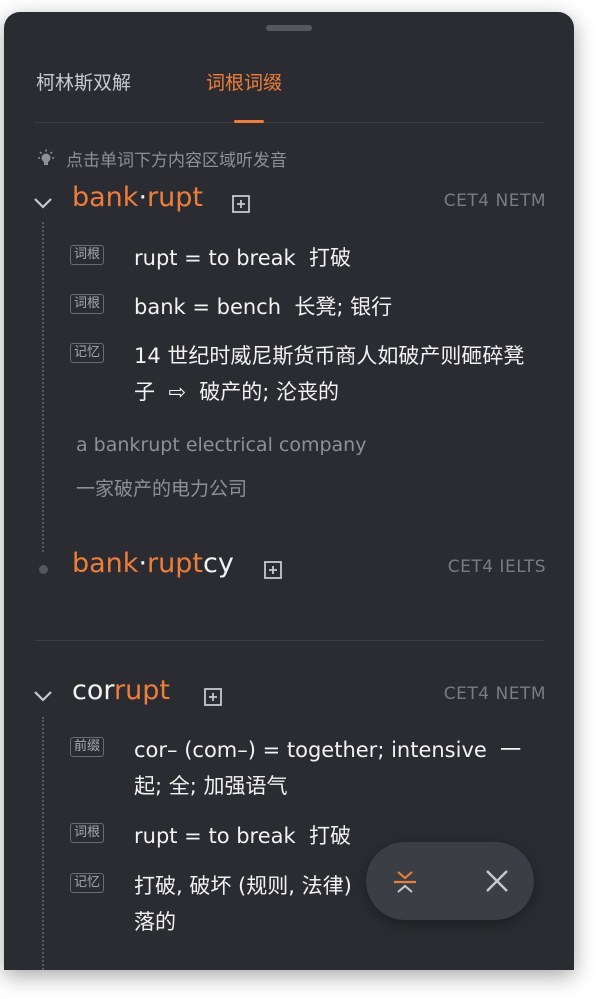 This screenshot has width=612, height=999. I want to click on hint-text: 点击单词下方内容区域听发音, so click(176, 161).